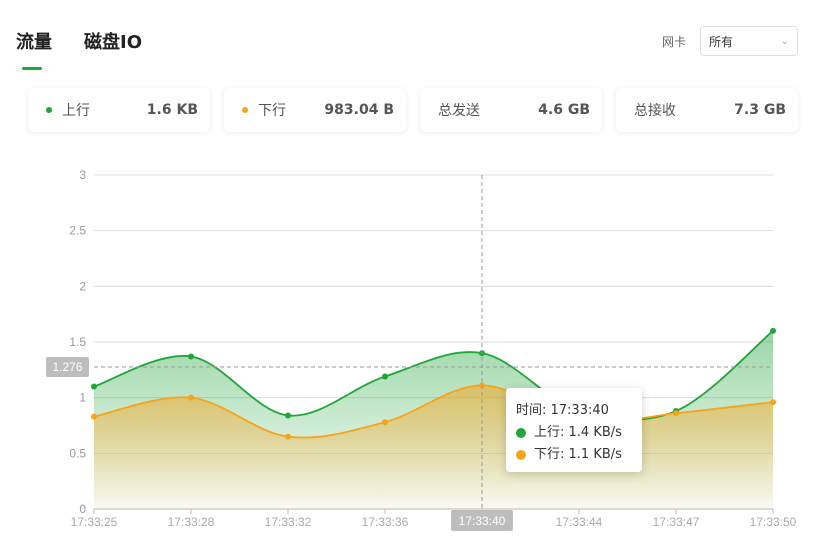 Image resolution: width=816 pixels, height=546 pixels. I want to click on tooltip-time: 时间: 17:33:40, so click(562, 410).